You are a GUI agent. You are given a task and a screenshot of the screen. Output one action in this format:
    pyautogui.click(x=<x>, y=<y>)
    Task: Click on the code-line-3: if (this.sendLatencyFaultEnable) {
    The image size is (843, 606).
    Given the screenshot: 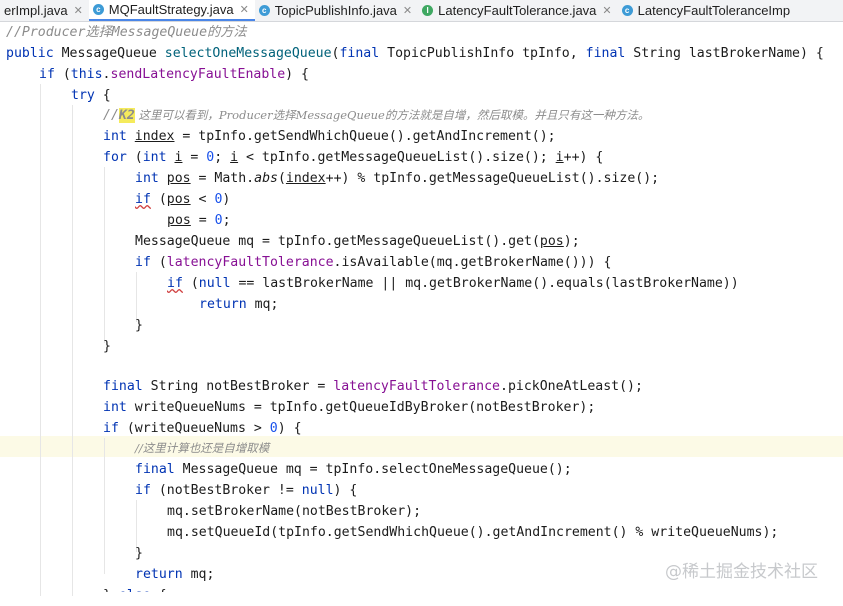 What is the action you would take?
    pyautogui.click(x=174, y=74)
    